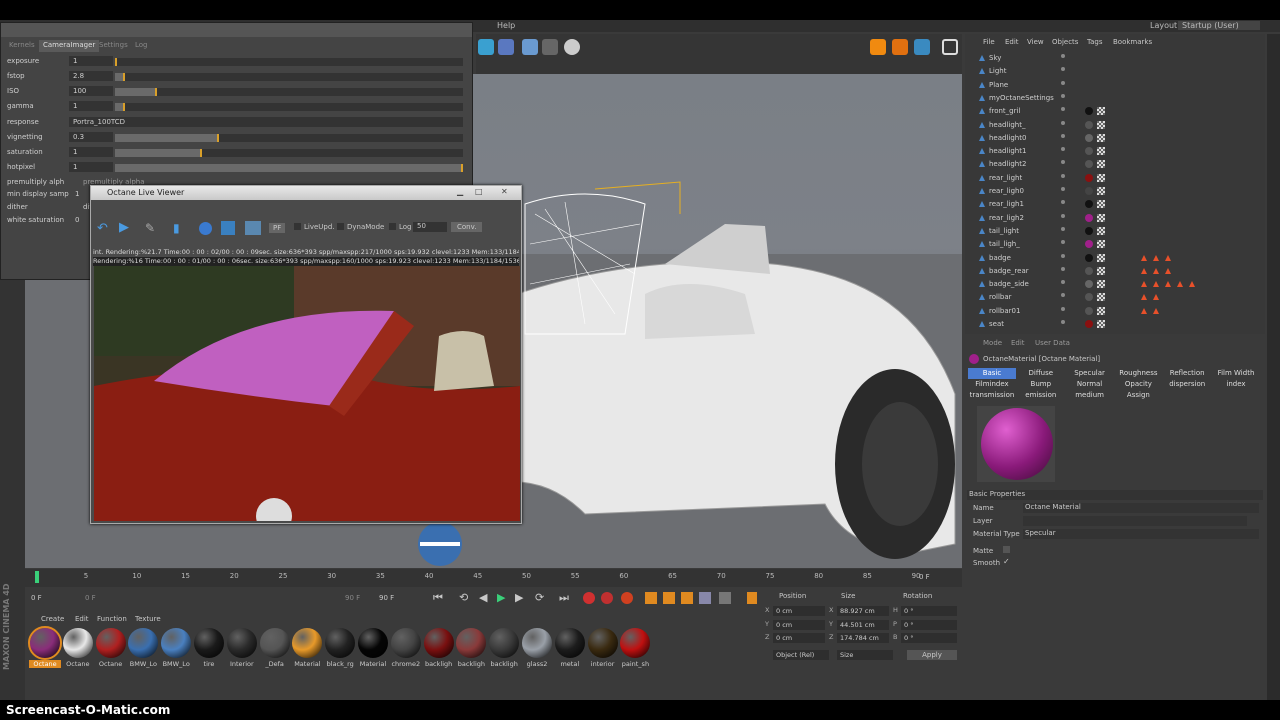  Describe the element at coordinates (1141, 508) in the screenshot. I see `name-field: Octane Material` at that location.